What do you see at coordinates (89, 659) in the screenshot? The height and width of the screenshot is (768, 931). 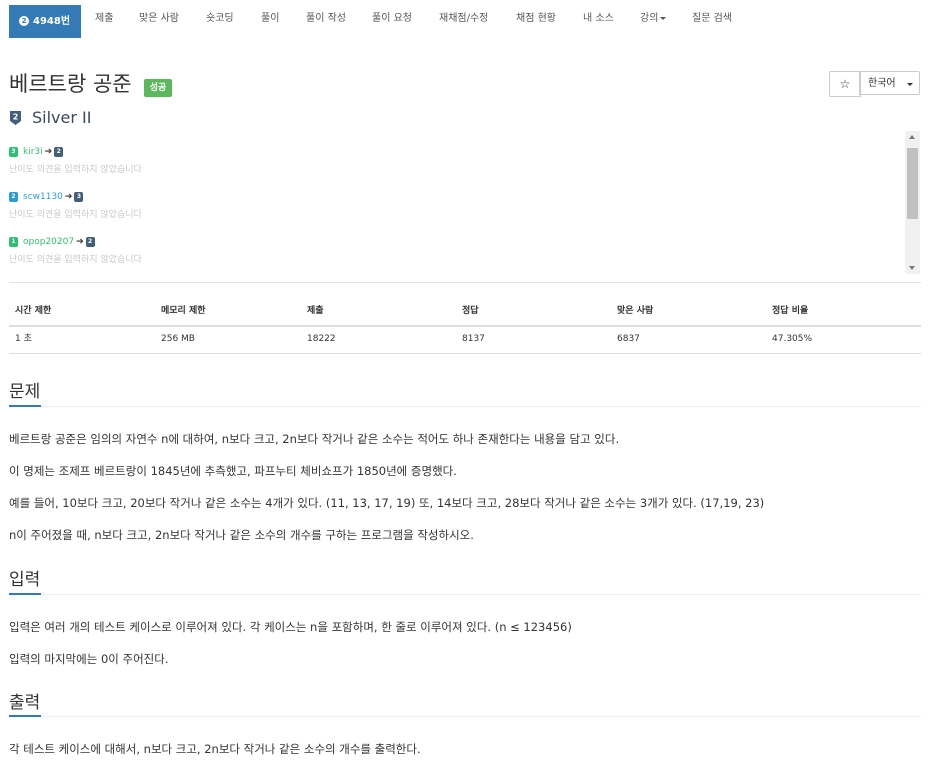 I see `input-paragraph: 입력의 마지막에는 0이 주어진다.` at bounding box center [89, 659].